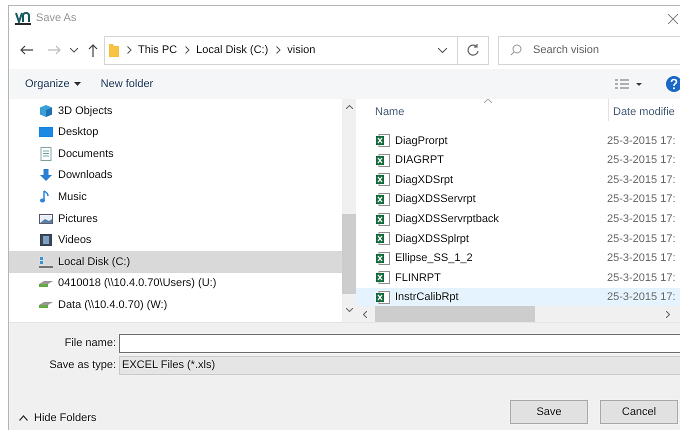 This screenshot has width=680, height=430. I want to click on nav-item: 3D Objects, so click(175, 111).